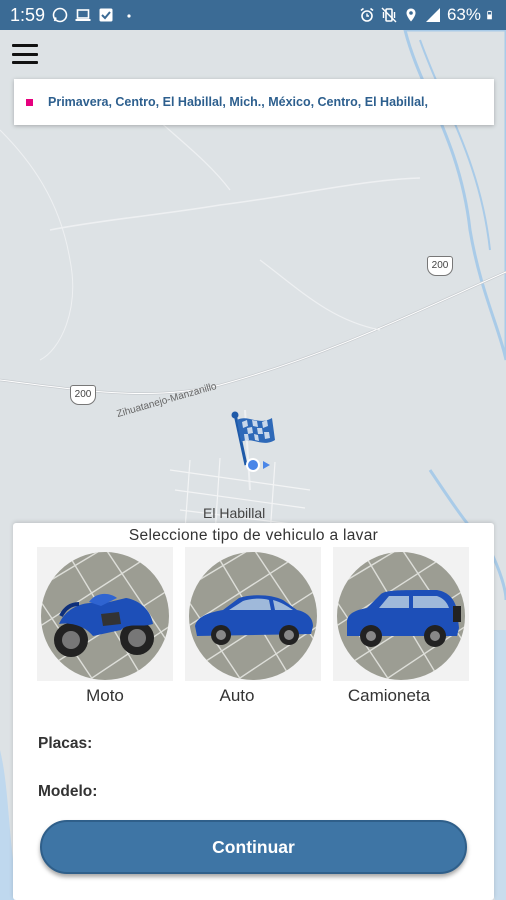 The image size is (506, 900). I want to click on motorcycle-icon, so click(105, 616).